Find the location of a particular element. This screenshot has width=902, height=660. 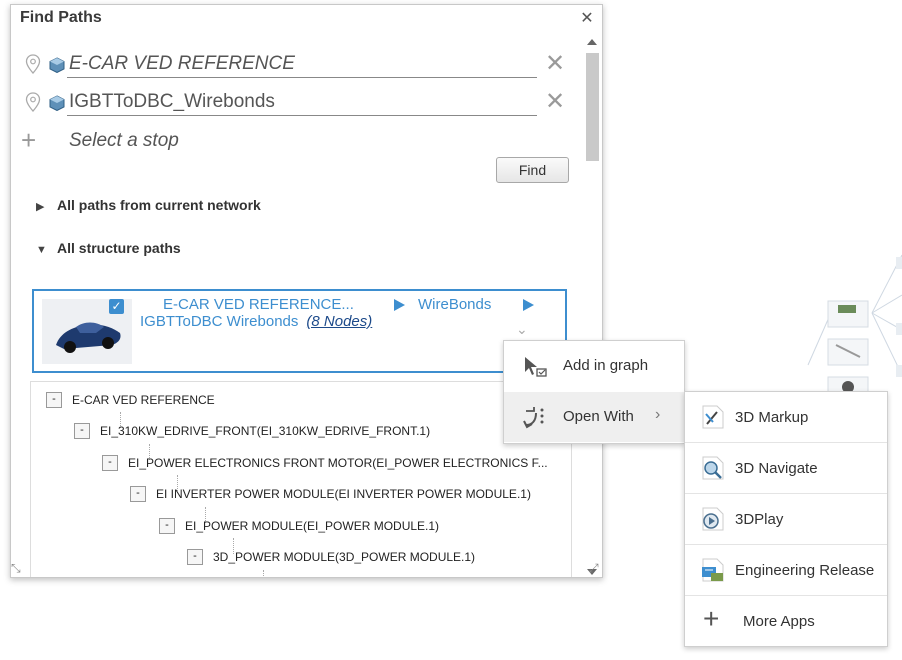

stop-row-2: IGBTToDBC_Wirebonds ✕ is located at coordinates (301, 104).